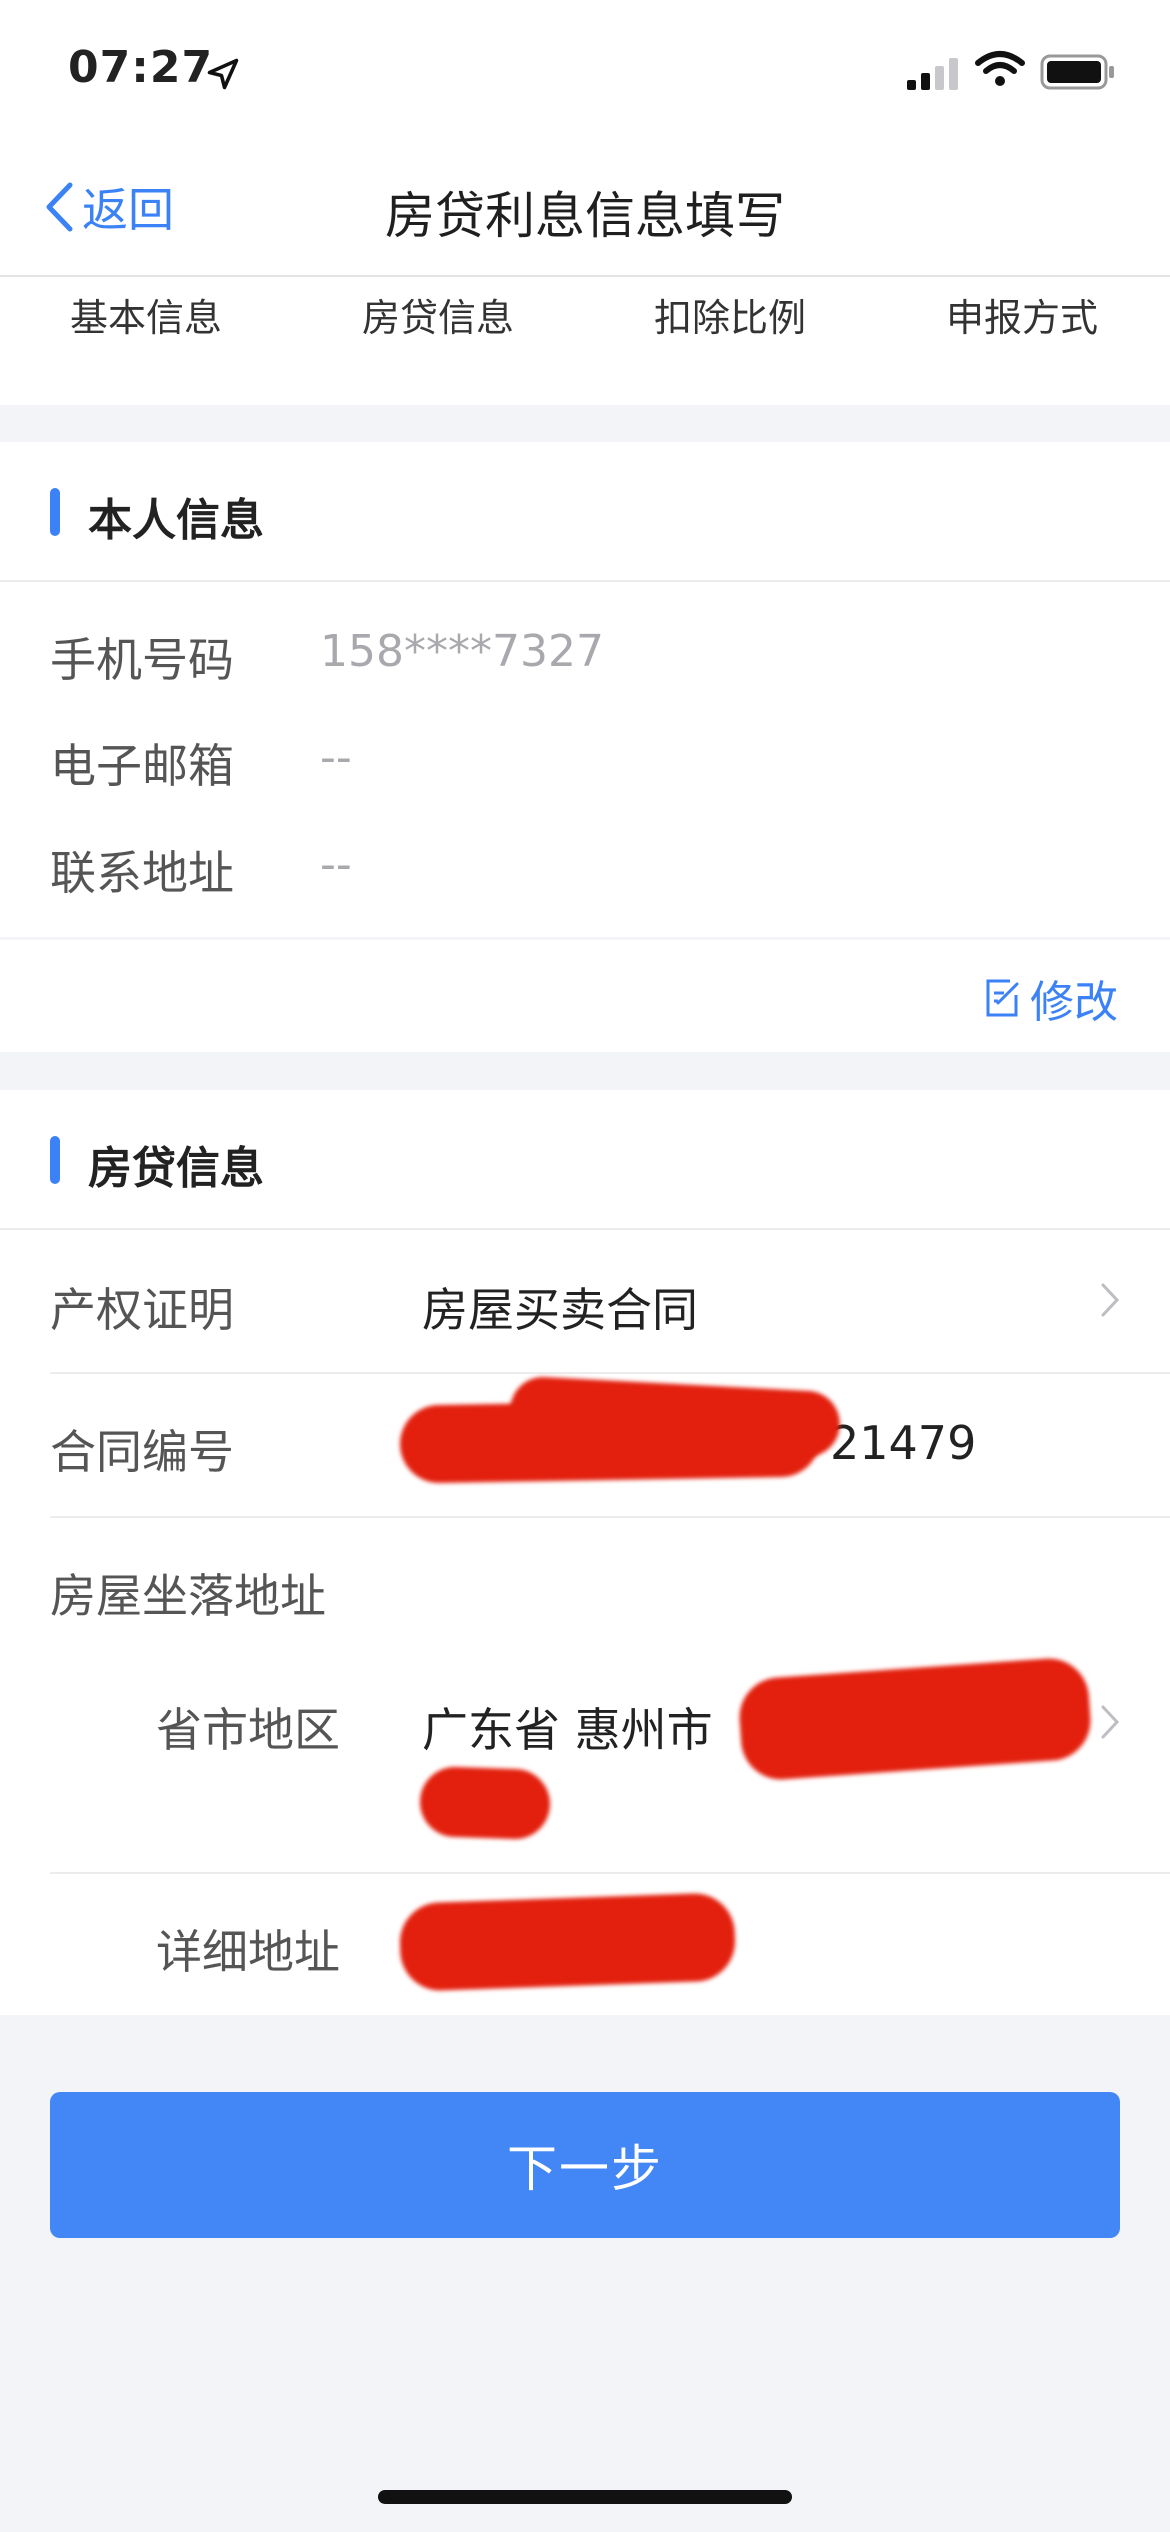 This screenshot has width=1170, height=2532. I want to click on section-title: 房贷信息, so click(176, 1168).